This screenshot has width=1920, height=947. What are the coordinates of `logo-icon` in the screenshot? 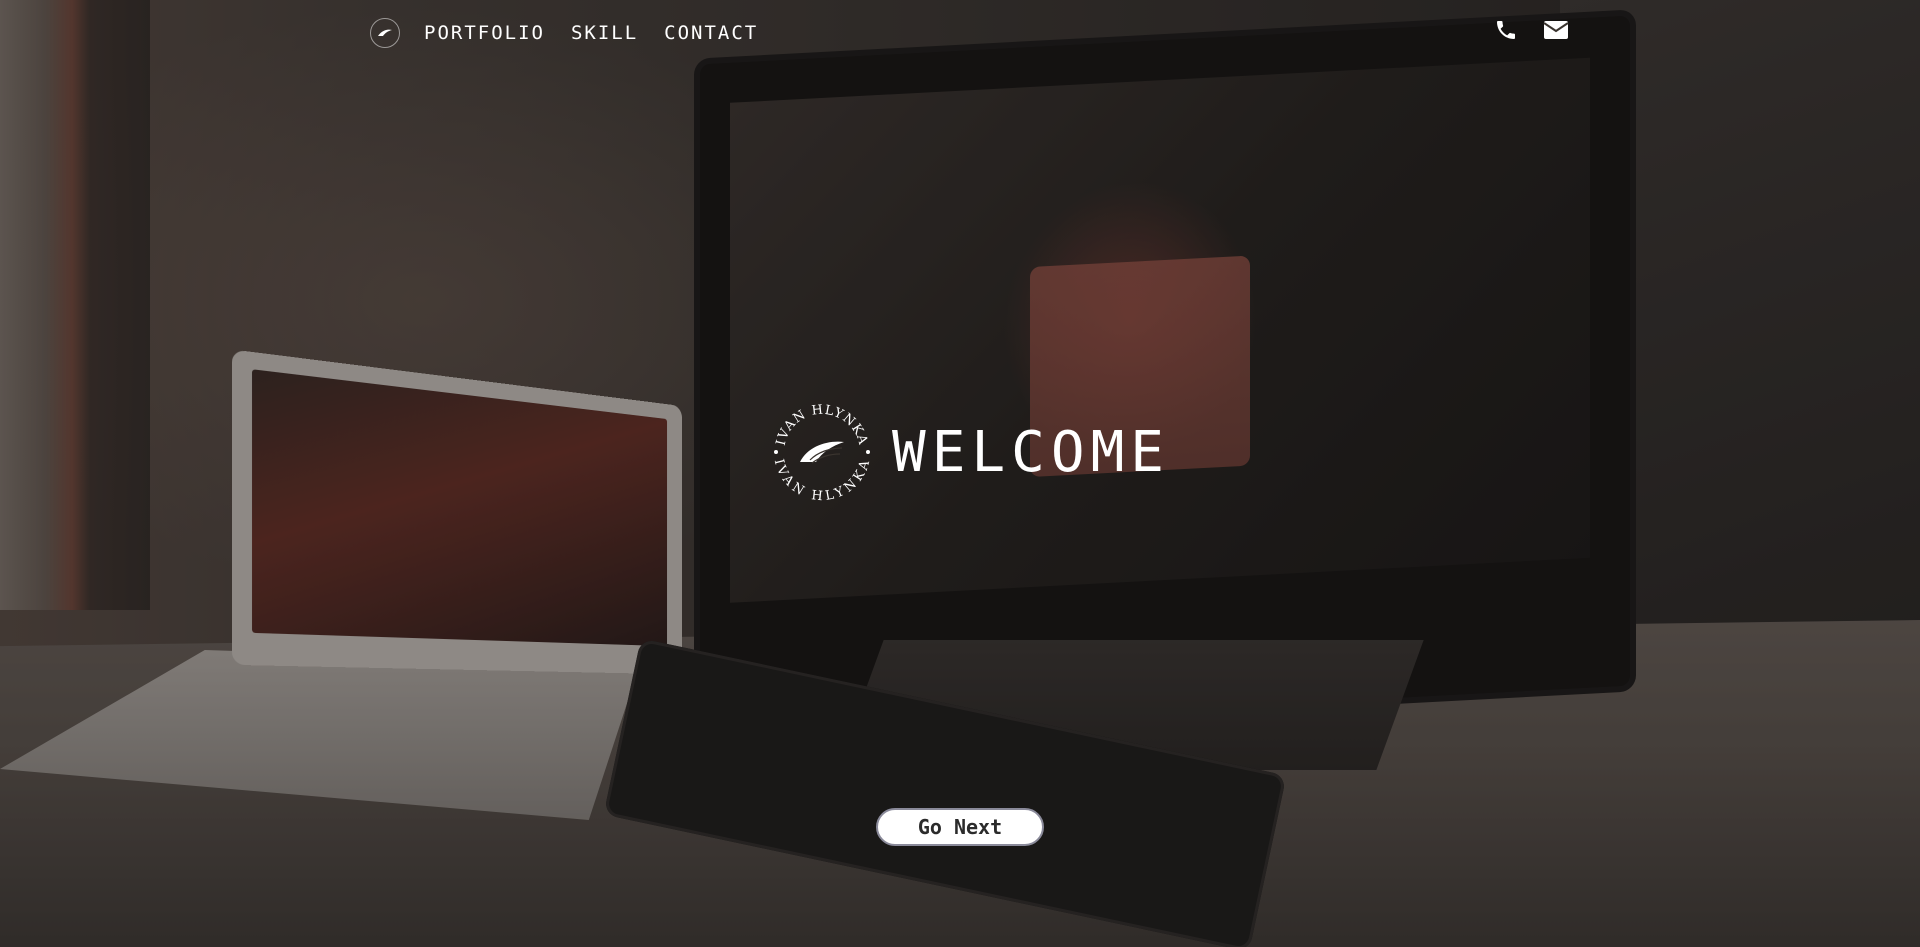 It's located at (385, 33).